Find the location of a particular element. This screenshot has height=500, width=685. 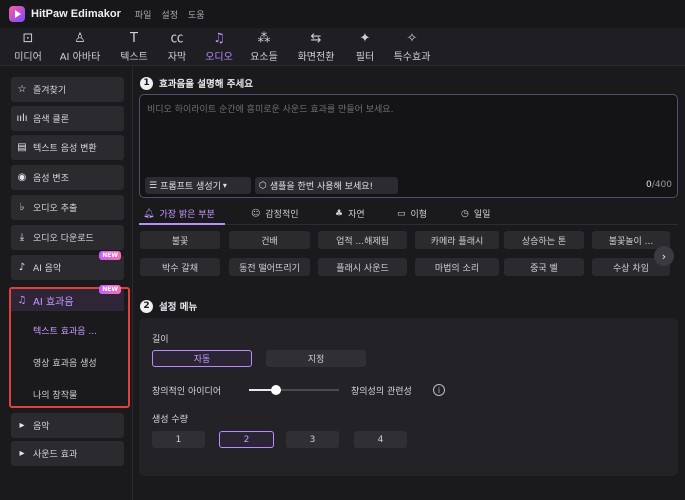

transform-icon: ▭ is located at coordinates (401, 213).